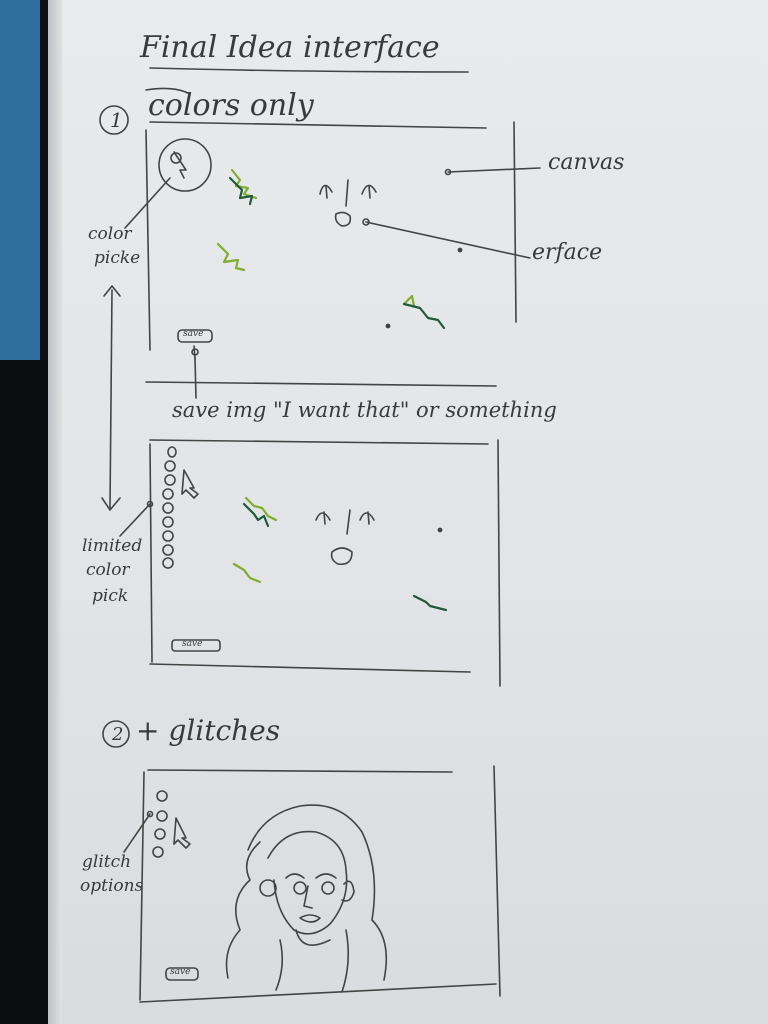  Describe the element at coordinates (193, 334) in the screenshot. I see `save-button-label-1: save` at that location.